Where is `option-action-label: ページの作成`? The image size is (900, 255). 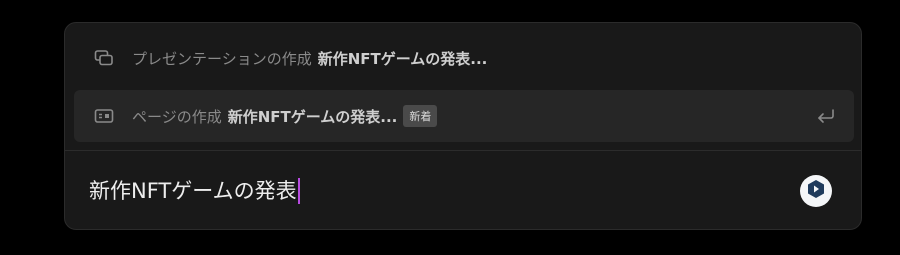 option-action-label: ページの作成 is located at coordinates (177, 116).